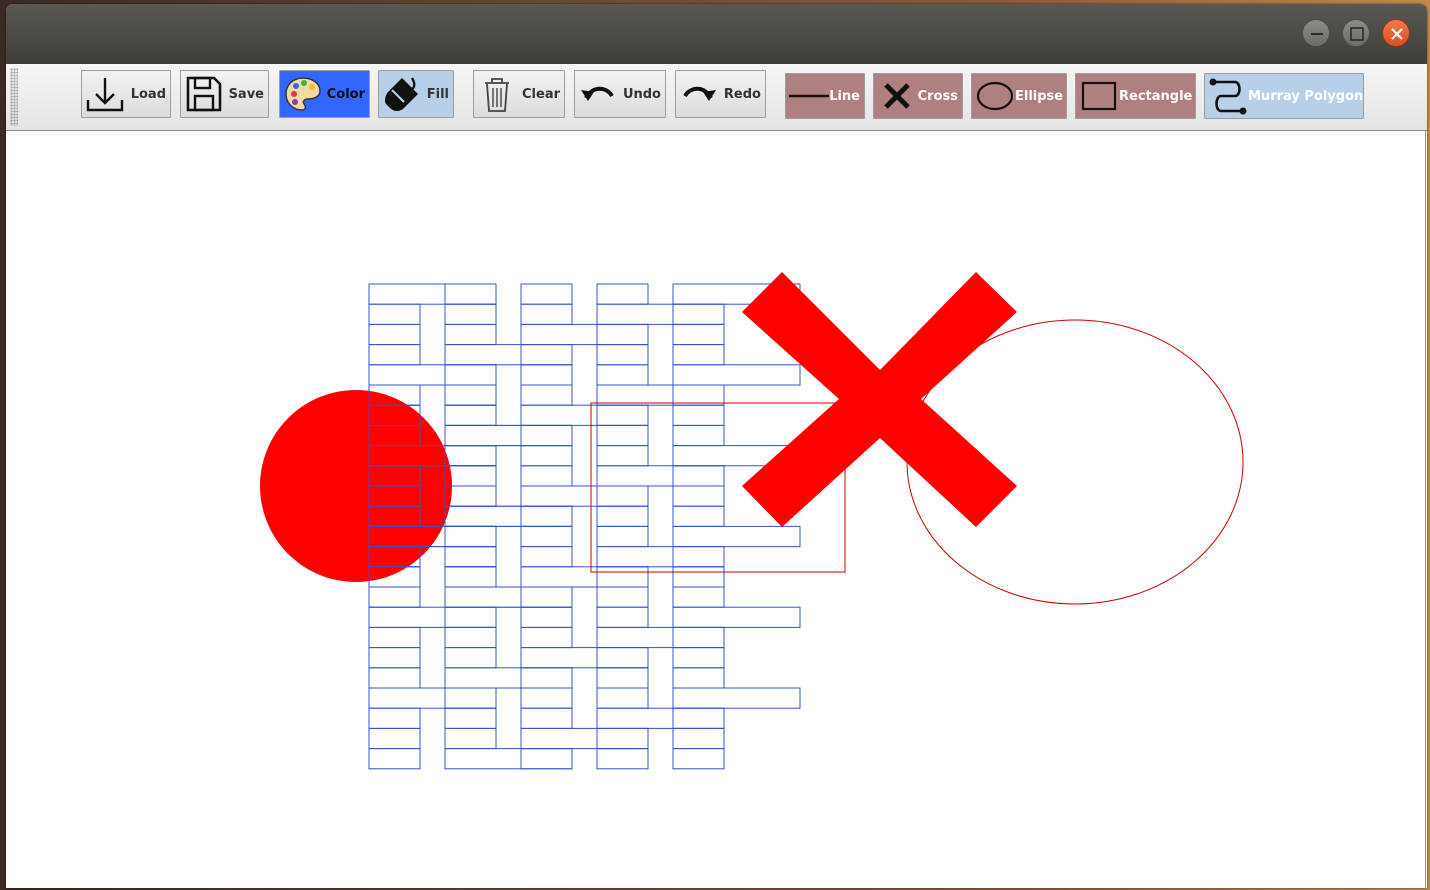 This screenshot has width=1430, height=890. Describe the element at coordinates (699, 93) in the screenshot. I see `redo-icon` at that location.